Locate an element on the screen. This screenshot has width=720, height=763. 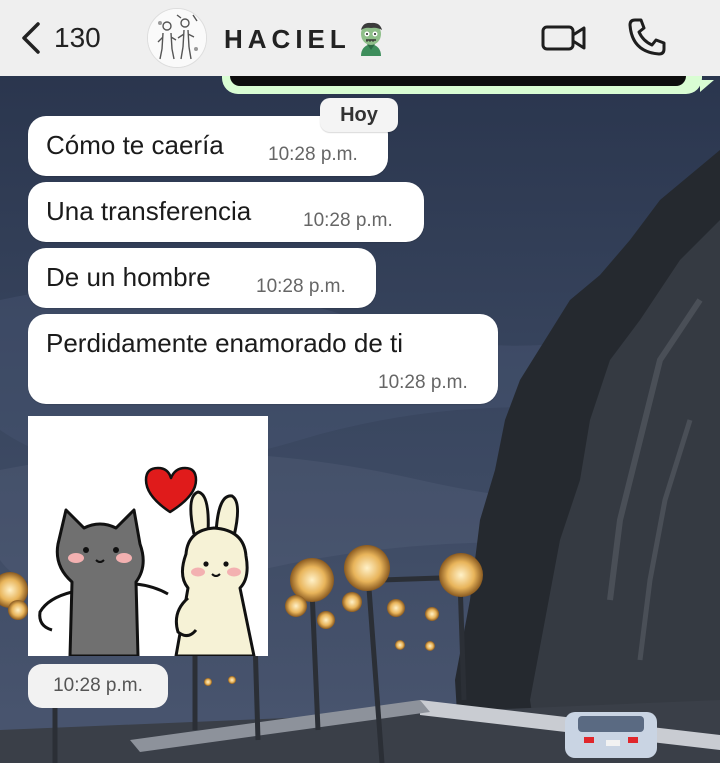
contact-title: HACIEL is located at coordinates (305, 39).